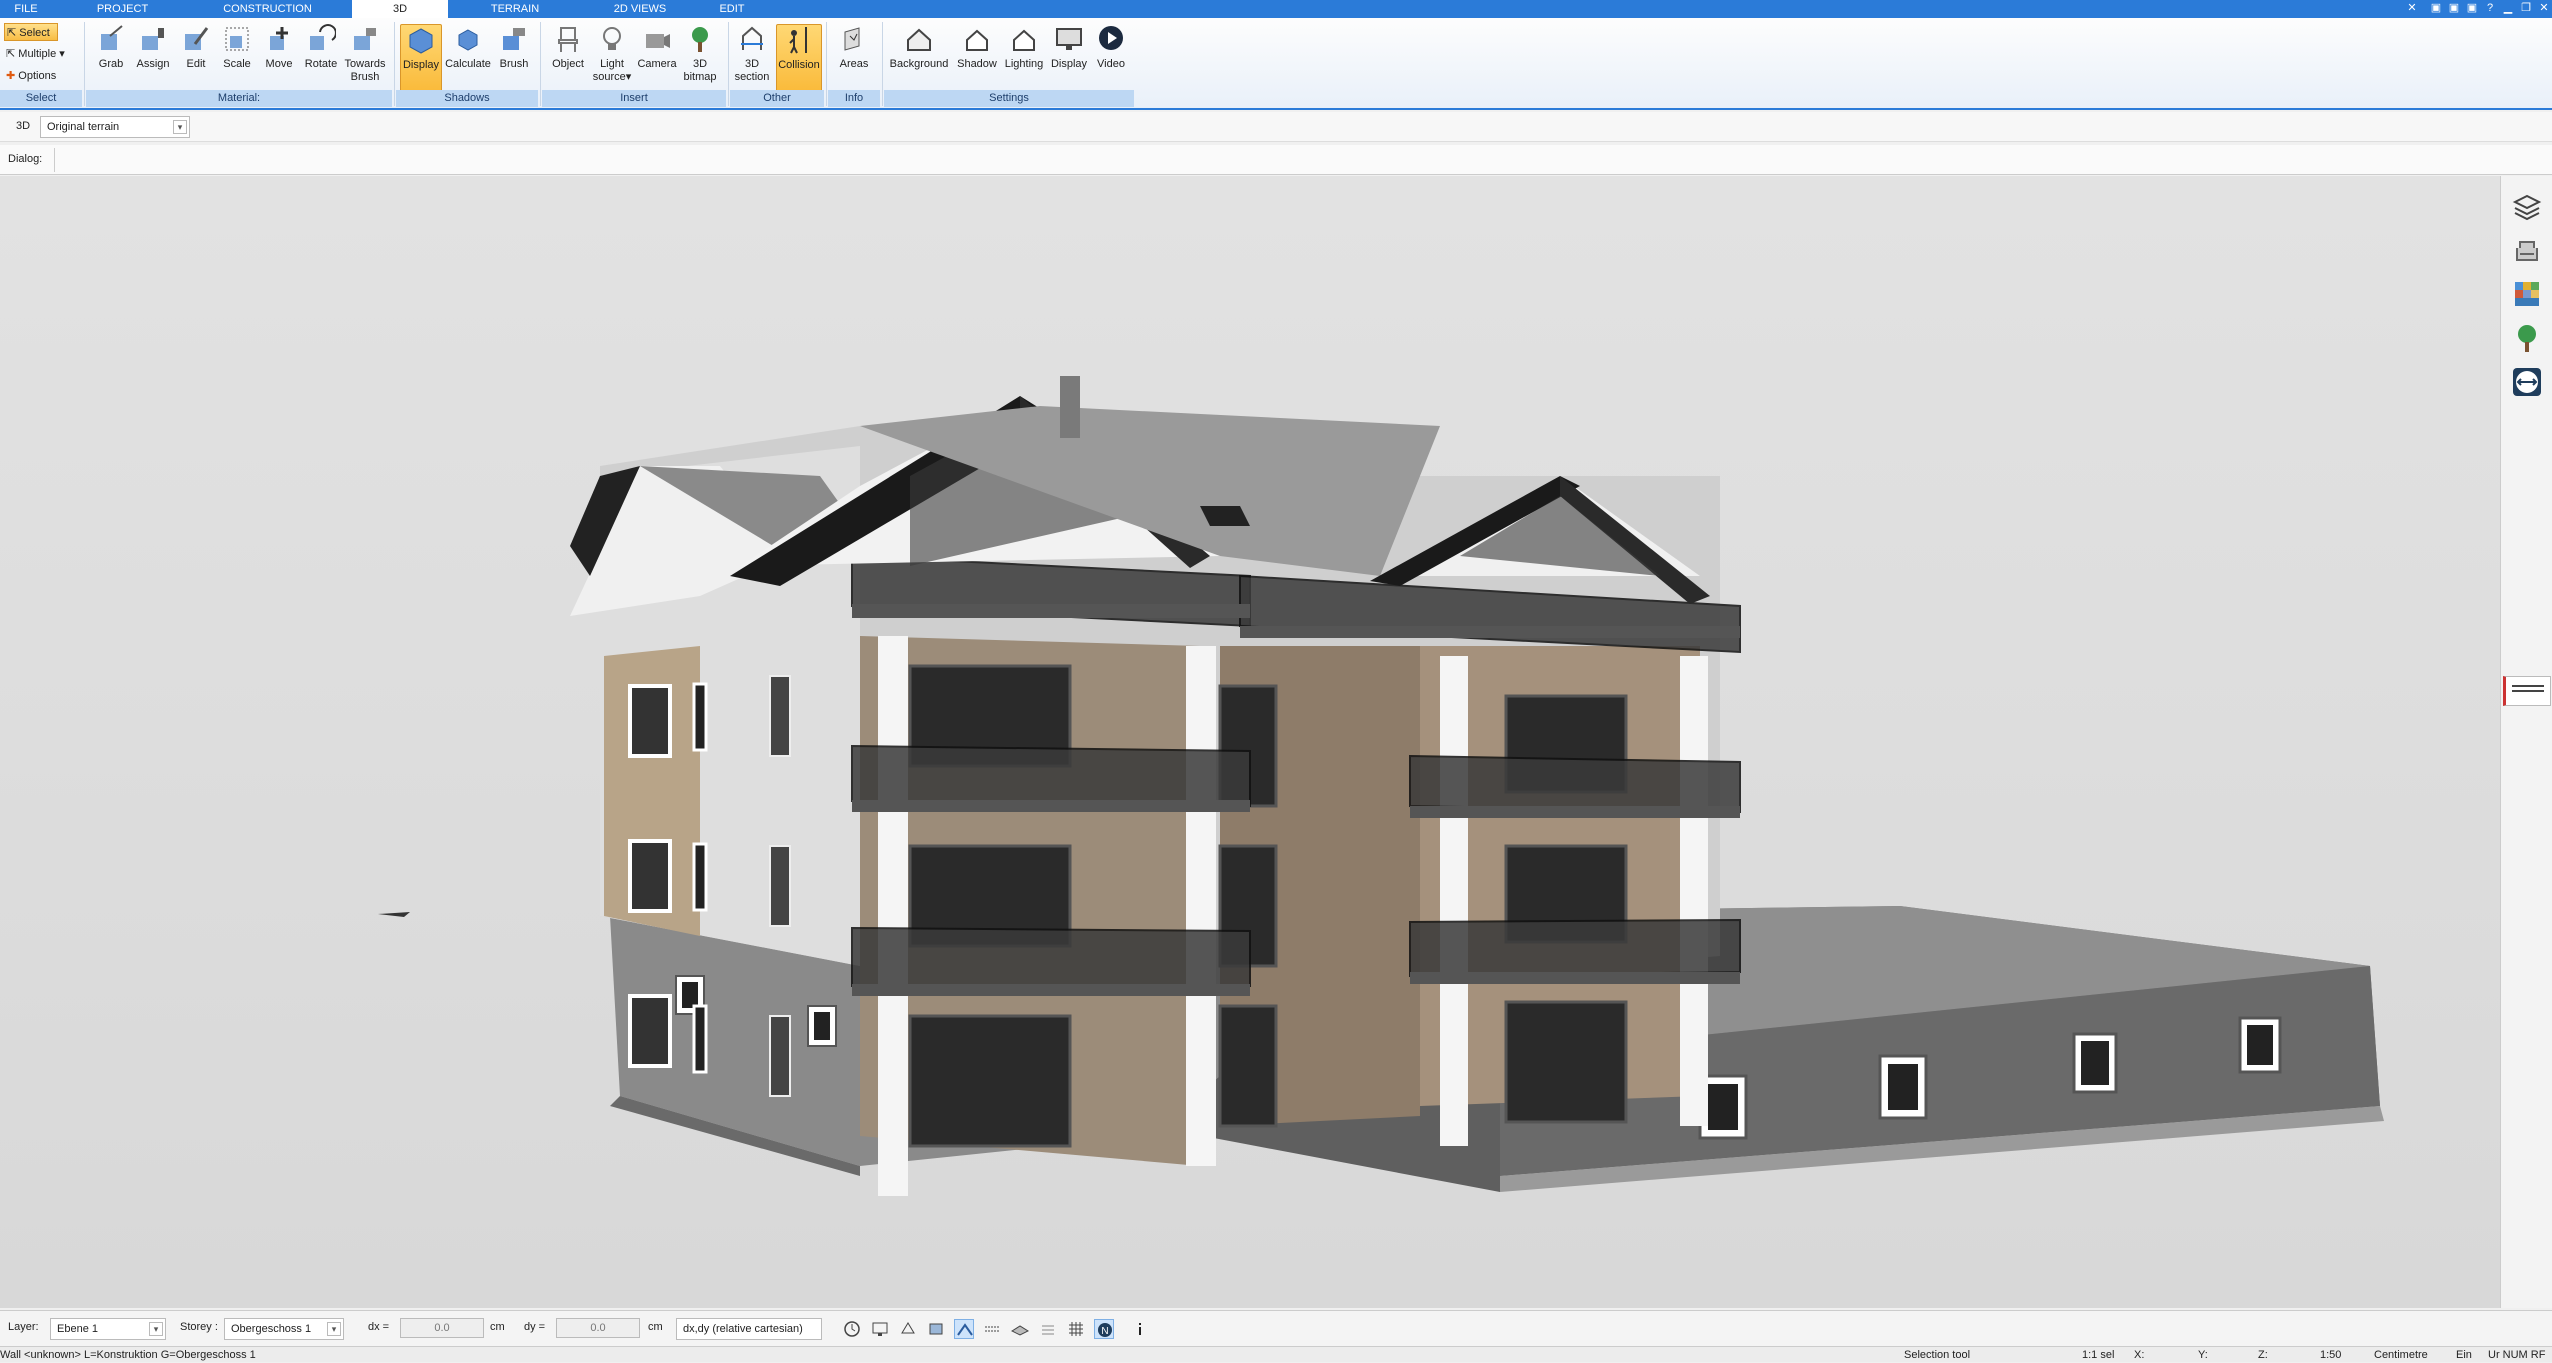  I want to click on group-shadows-label: Shadows, so click(467, 98).